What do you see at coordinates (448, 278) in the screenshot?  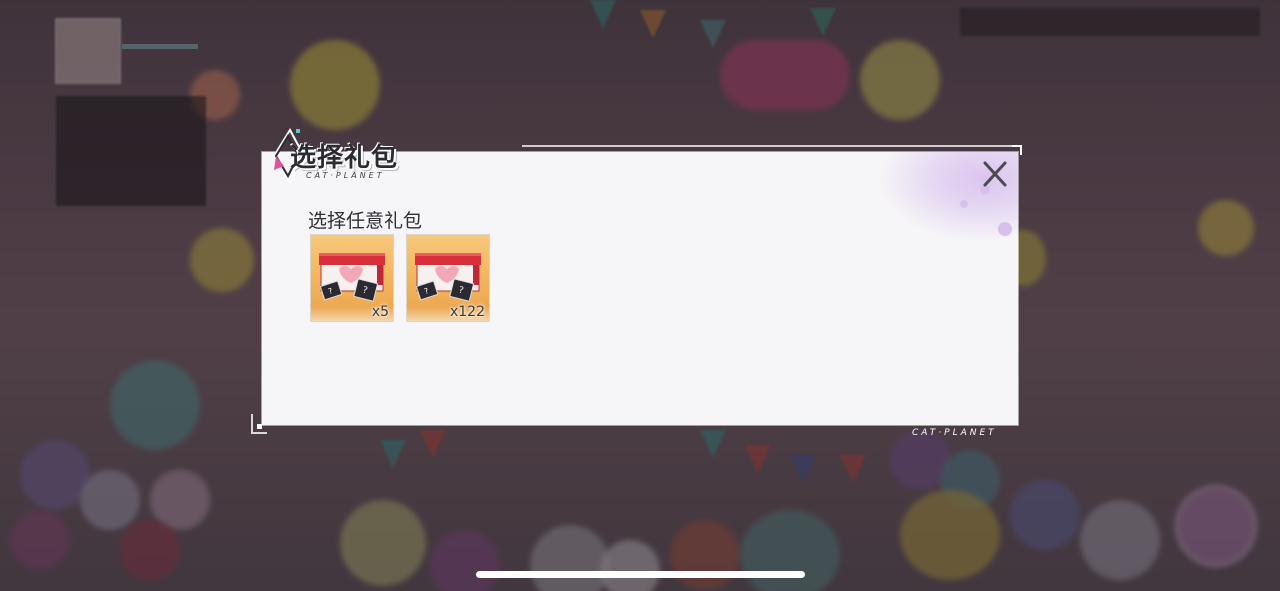 I see `gift-pack-item: ? ? x122` at bounding box center [448, 278].